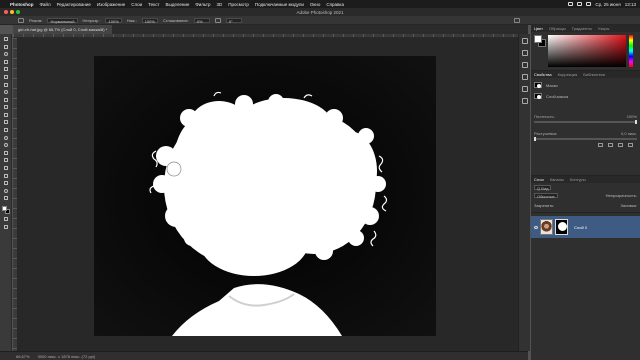 The height and width of the screenshot is (360, 640). Describe the element at coordinates (153, 4) in the screenshot. I see `menu-type: Текст` at that location.